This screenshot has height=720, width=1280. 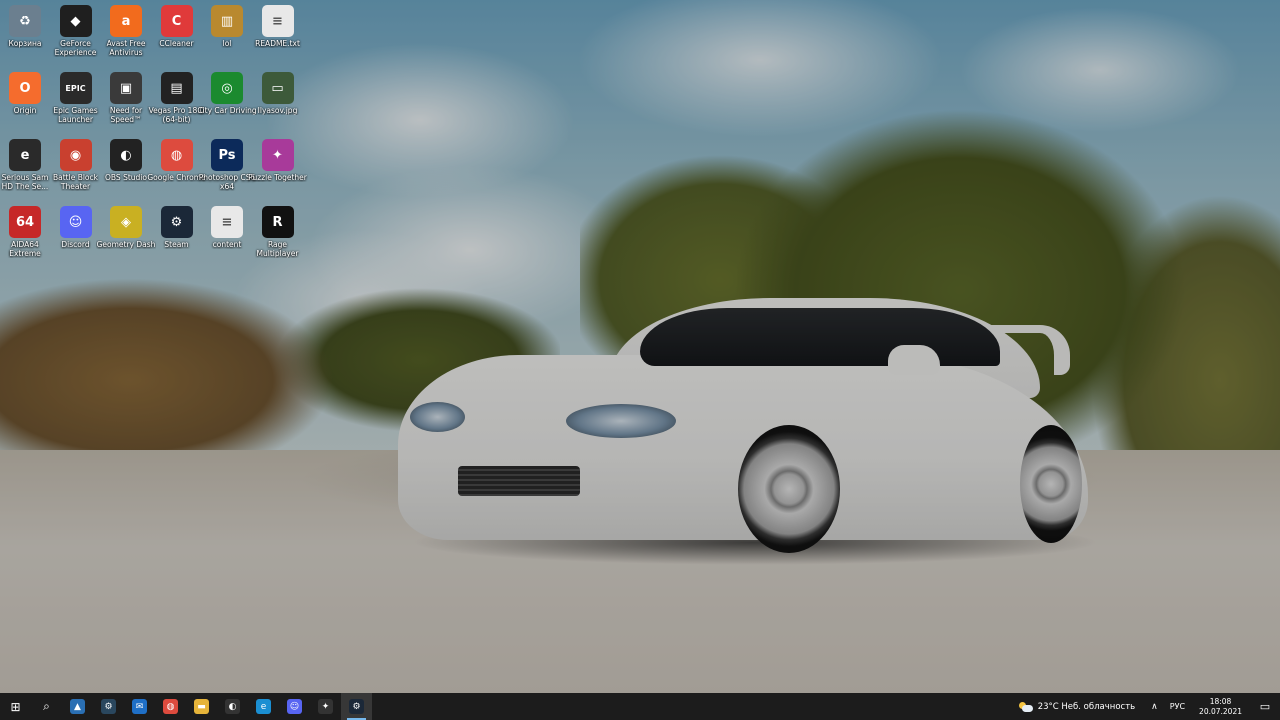 I want to click on desktop-icon-label: Rage Multiplayer, so click(x=277, y=249).